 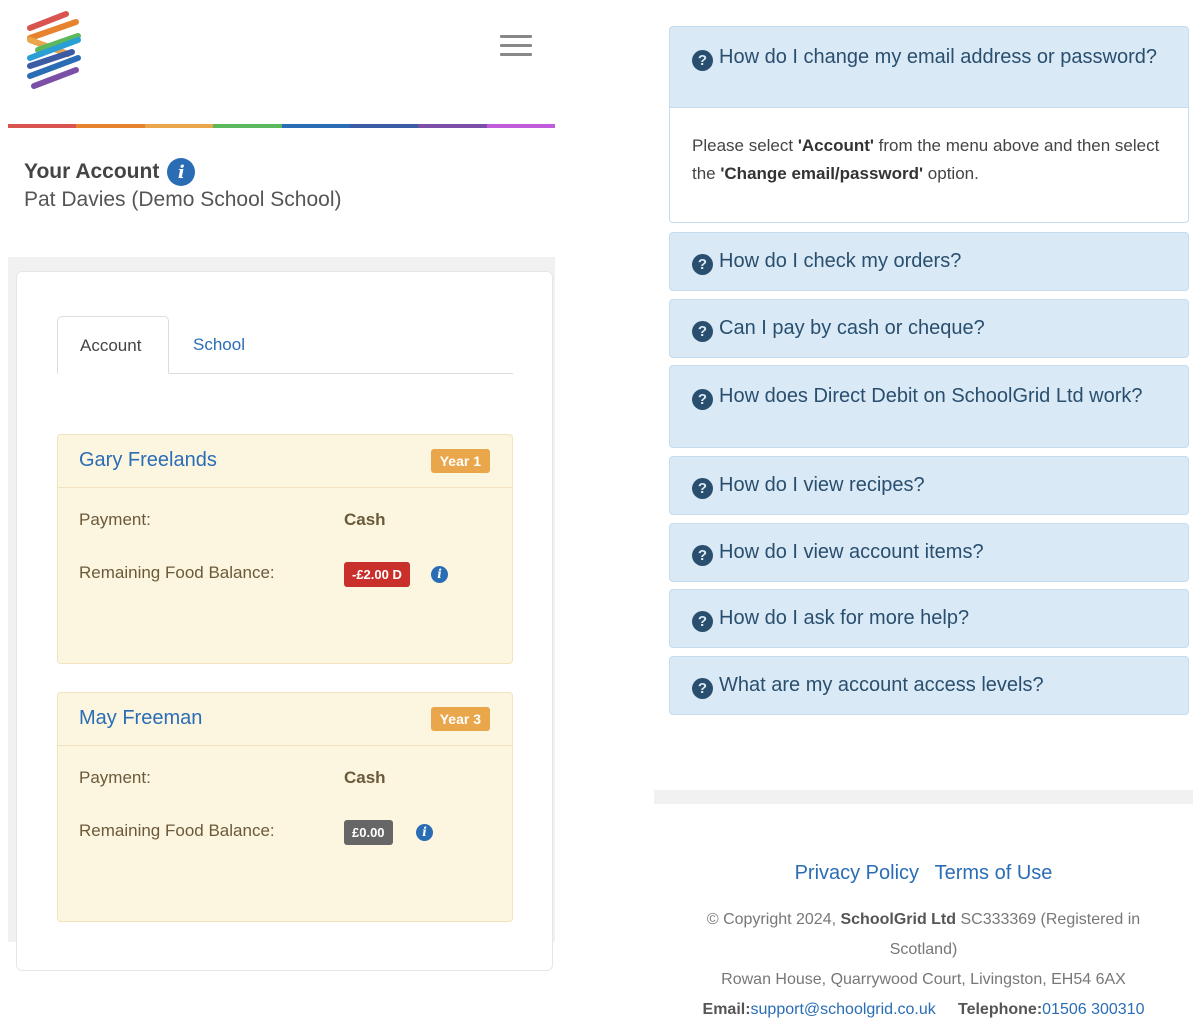 I want to click on privacy-policy-link: Privacy Policy, so click(x=857, y=873).